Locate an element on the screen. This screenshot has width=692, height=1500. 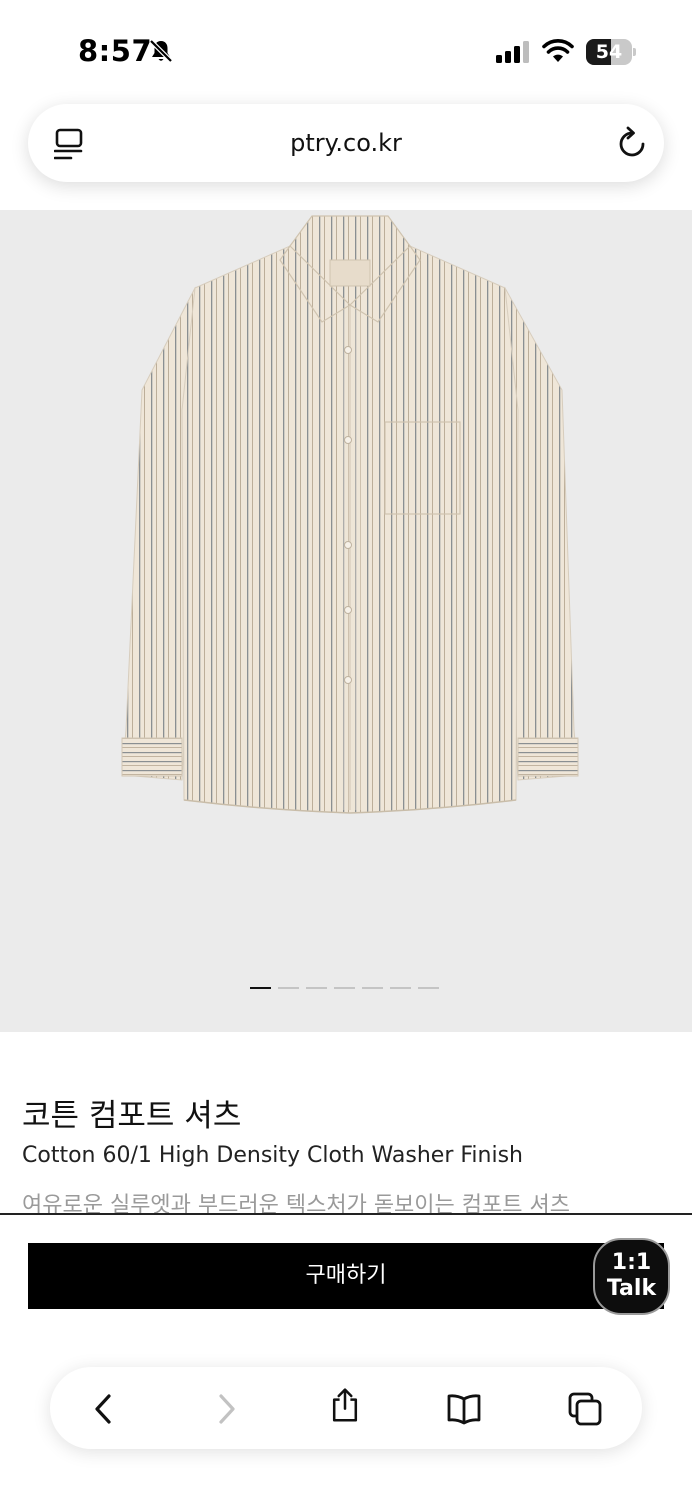
wifi-icon is located at coordinates (558, 50).